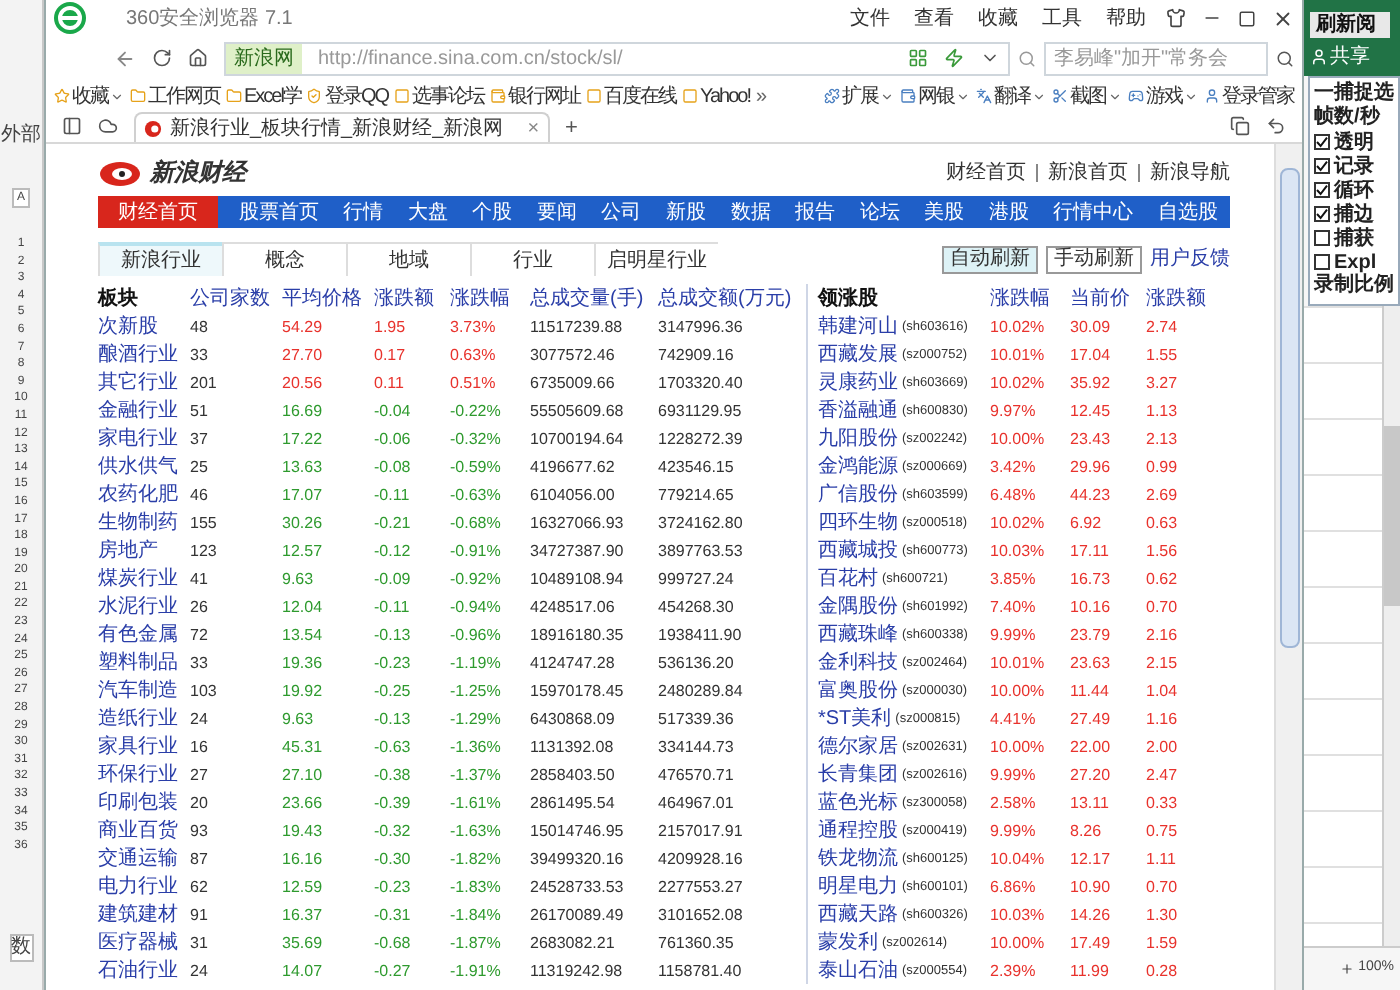 Image resolution: width=1400 pixels, height=990 pixels. What do you see at coordinates (264, 58) in the screenshot?
I see `site-badge: 新浪网` at bounding box center [264, 58].